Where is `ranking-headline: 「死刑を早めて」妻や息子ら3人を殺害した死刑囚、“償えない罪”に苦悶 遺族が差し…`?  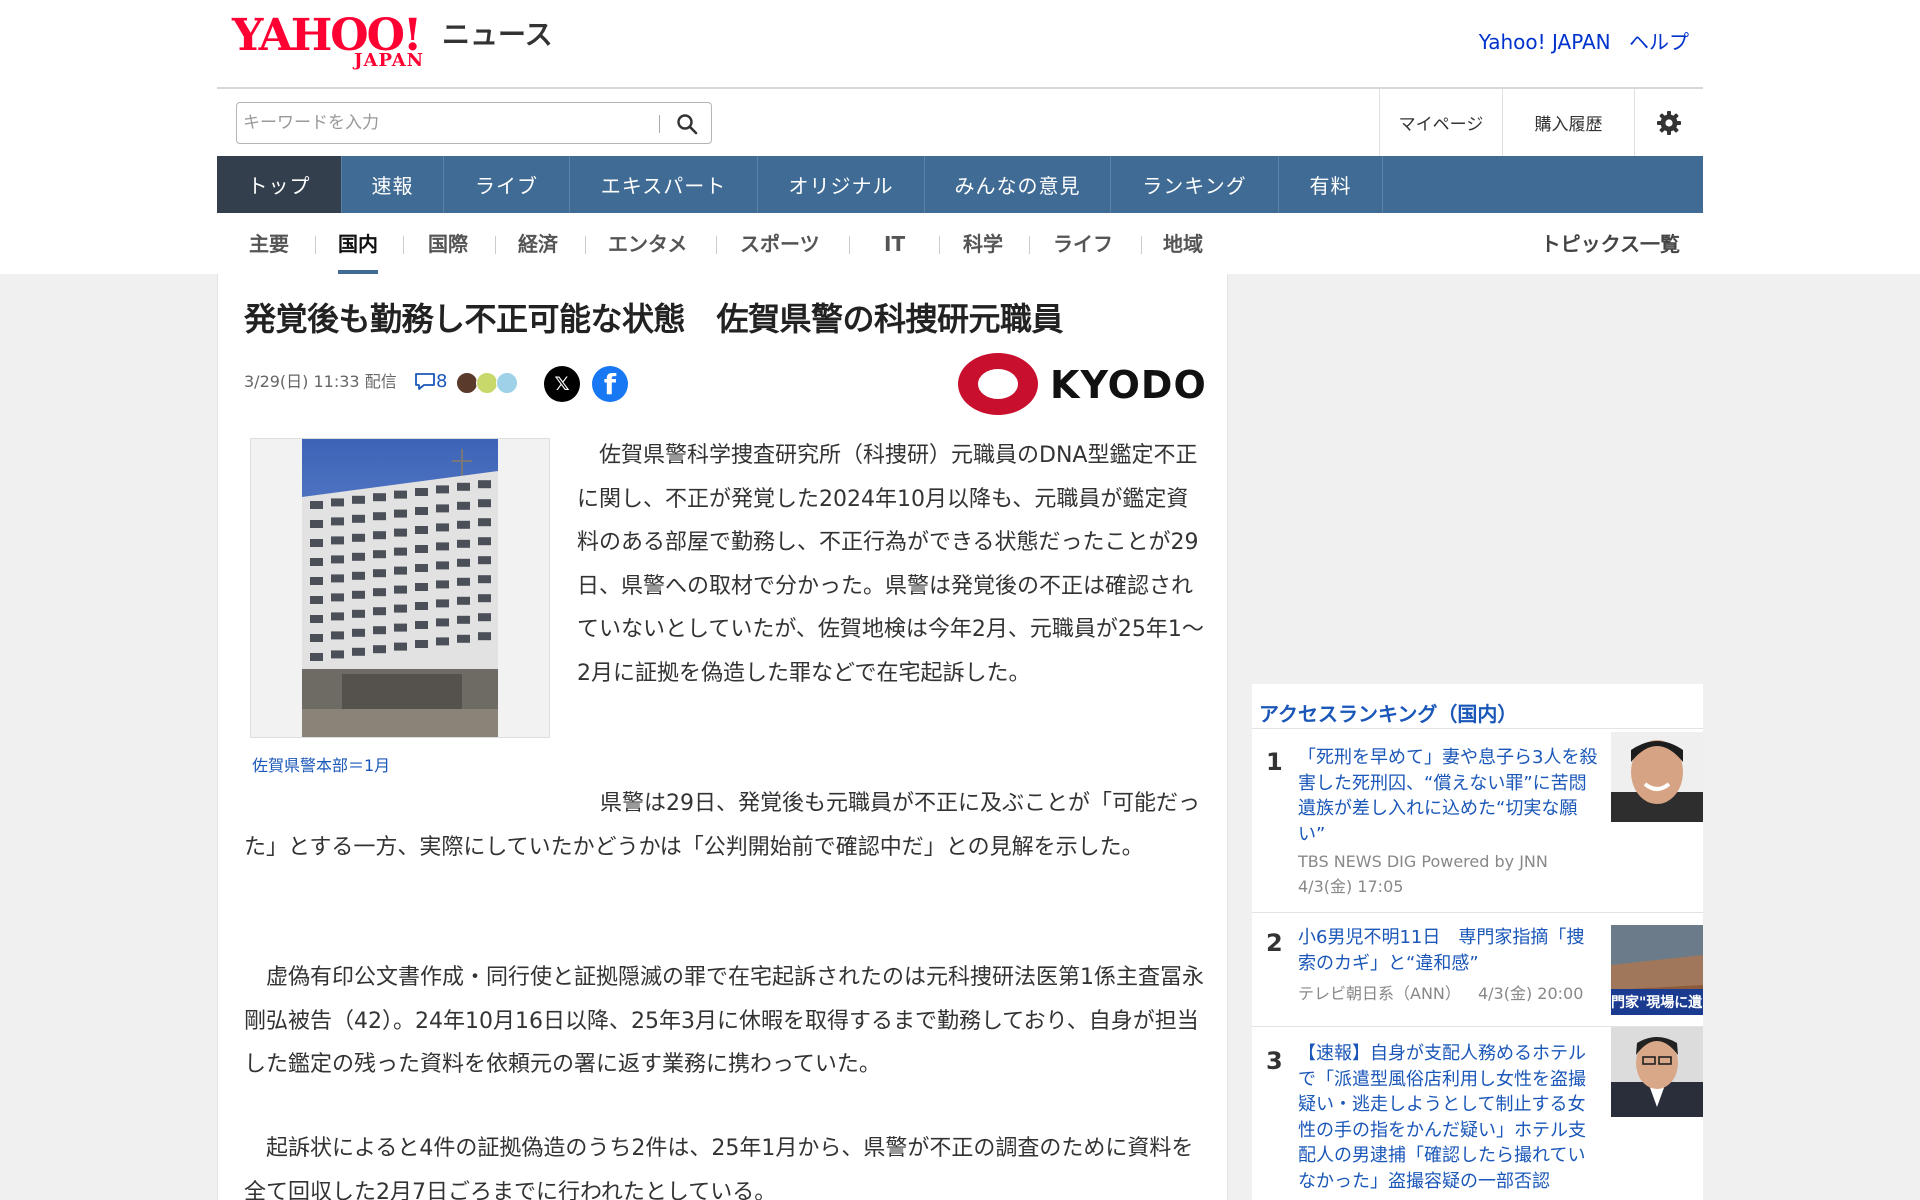
ranking-headline: 「死刑を早めて」妻や息子ら3人を殺害した死刑囚、“償えない罪”に苦悶 遺族が差し… is located at coordinates (1451, 796).